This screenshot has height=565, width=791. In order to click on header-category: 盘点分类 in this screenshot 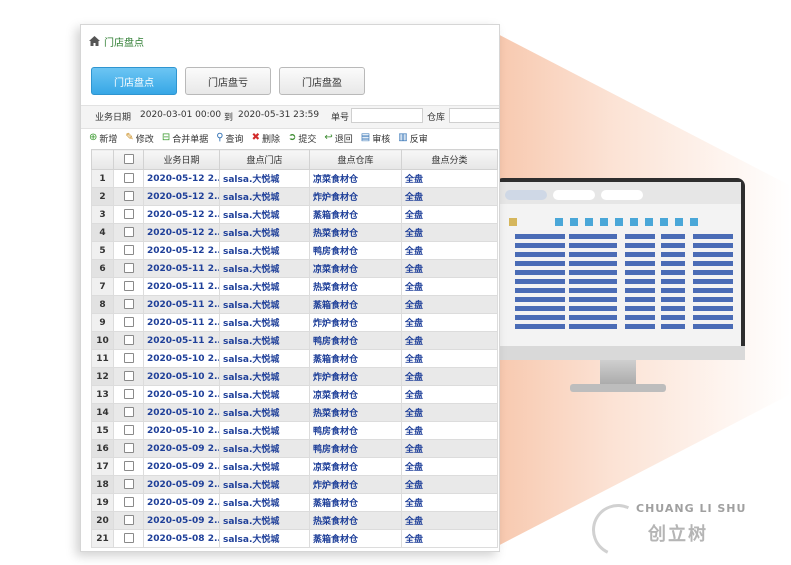, I will do `click(449, 159)`.